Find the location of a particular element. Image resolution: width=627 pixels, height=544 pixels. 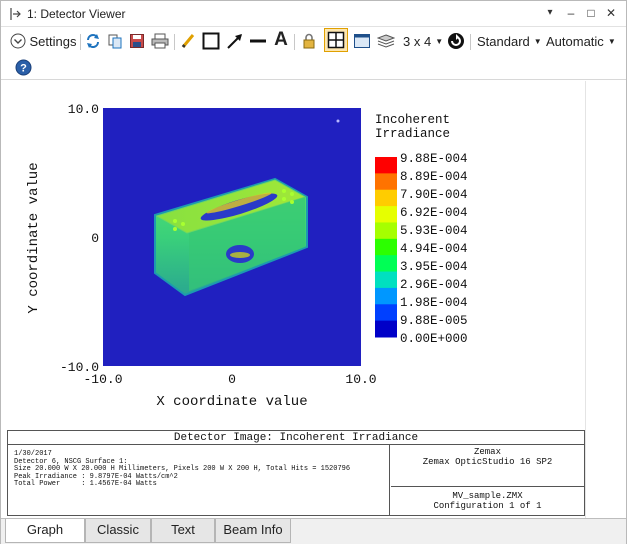

y-axis-label: Y coordinate value is located at coordinates (34, 237).